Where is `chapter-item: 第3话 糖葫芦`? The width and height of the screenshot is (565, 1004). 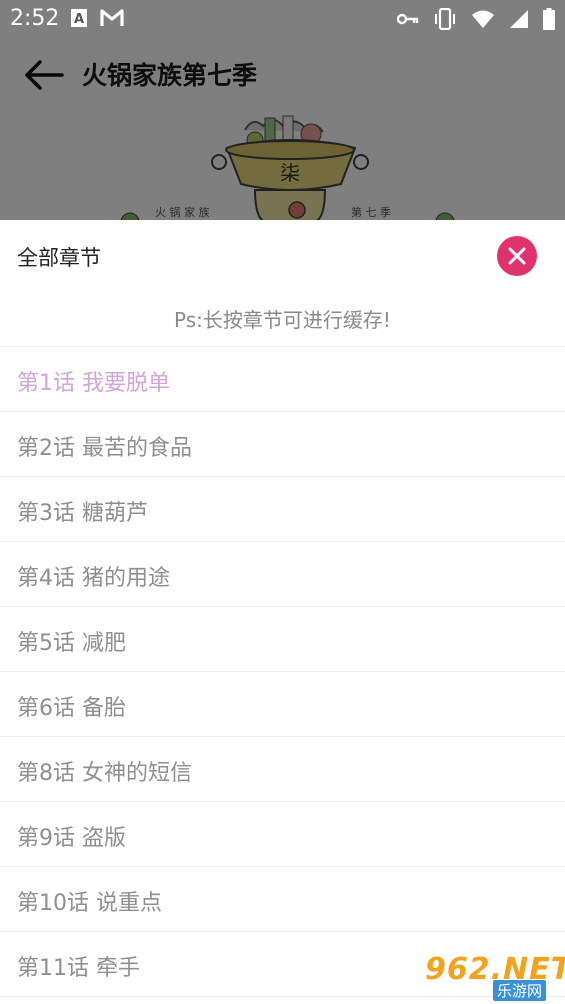
chapter-item: 第3话 糖葫芦 is located at coordinates (282, 509).